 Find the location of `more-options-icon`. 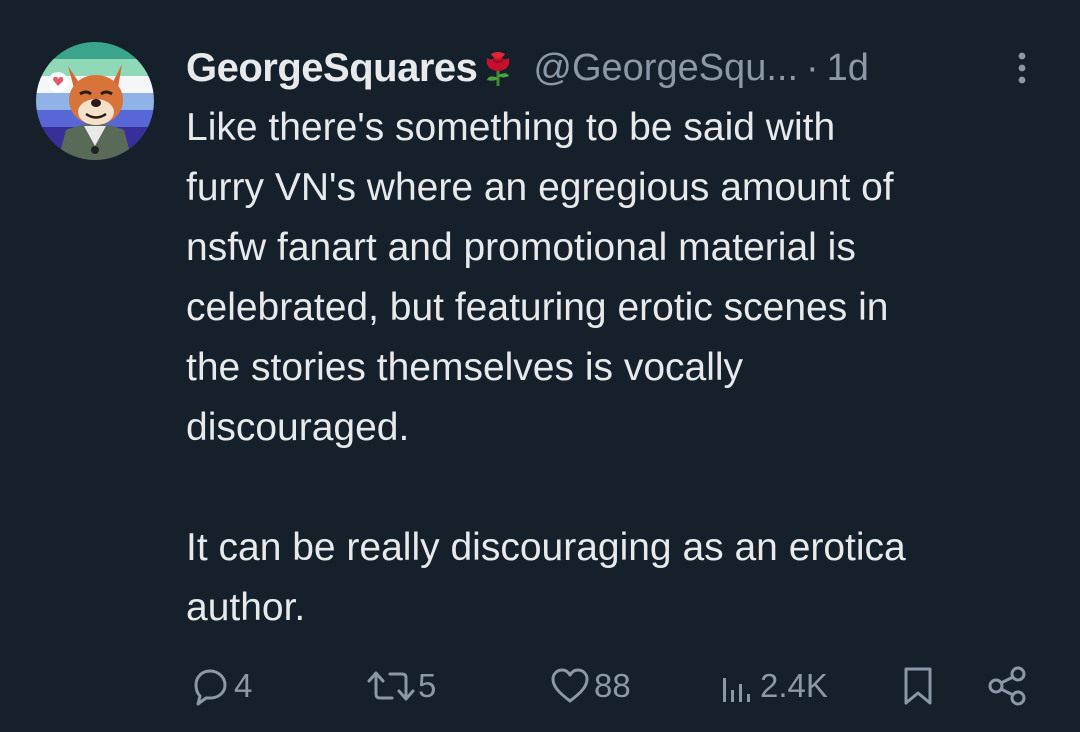

more-options-icon is located at coordinates (1022, 68).